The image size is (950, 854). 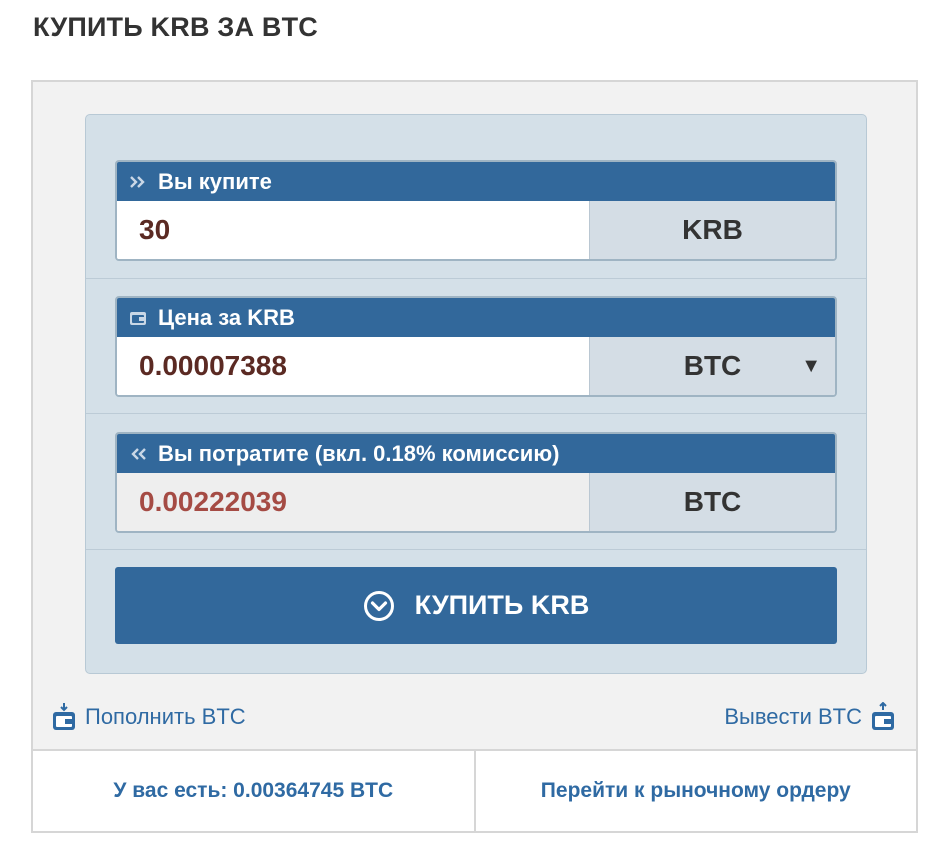 I want to click on total-label: Вы потратите (вкл. 0.18% комиссию), so click(x=359, y=453).